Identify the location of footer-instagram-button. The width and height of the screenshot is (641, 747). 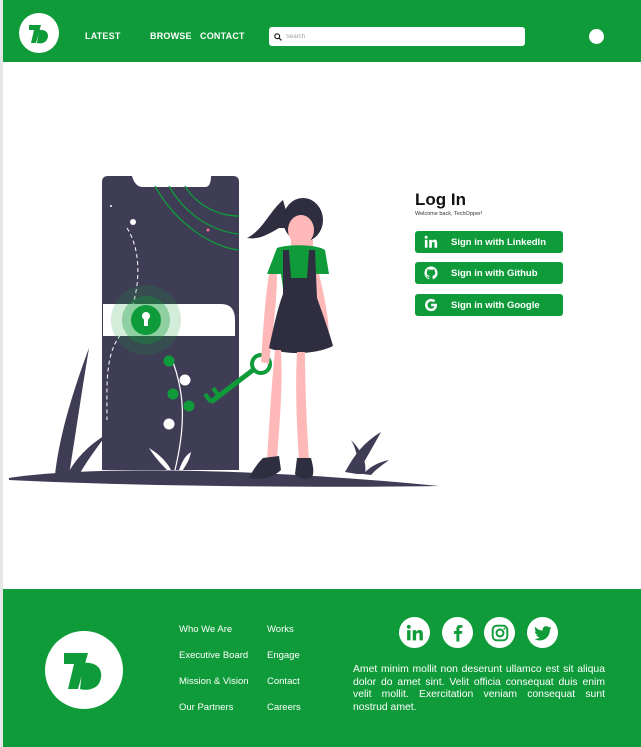
(499, 632).